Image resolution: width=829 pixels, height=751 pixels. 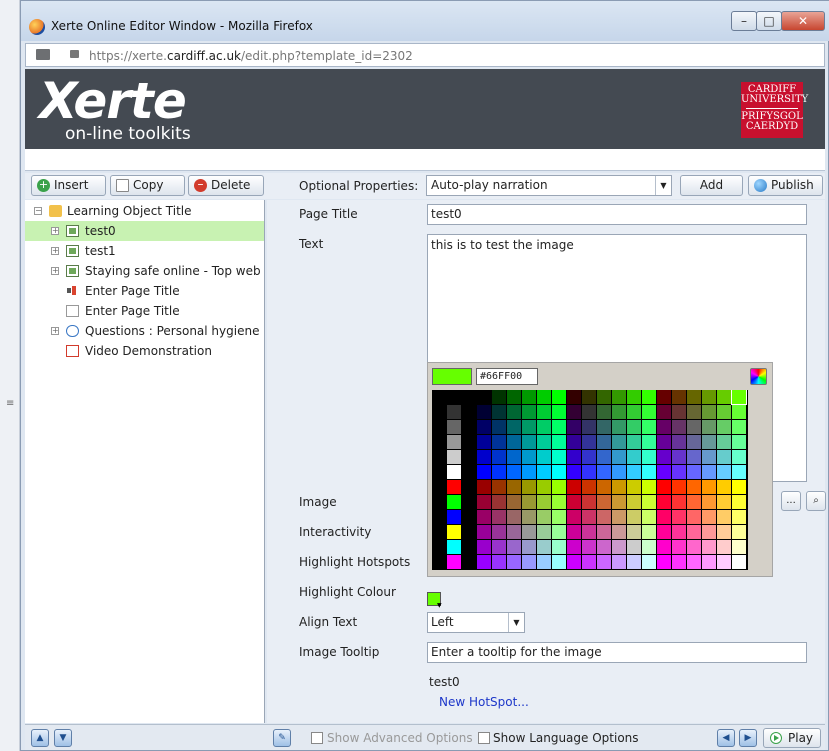 What do you see at coordinates (282, 738) in the screenshot?
I see `edit-pencil-icon: ✎` at bounding box center [282, 738].